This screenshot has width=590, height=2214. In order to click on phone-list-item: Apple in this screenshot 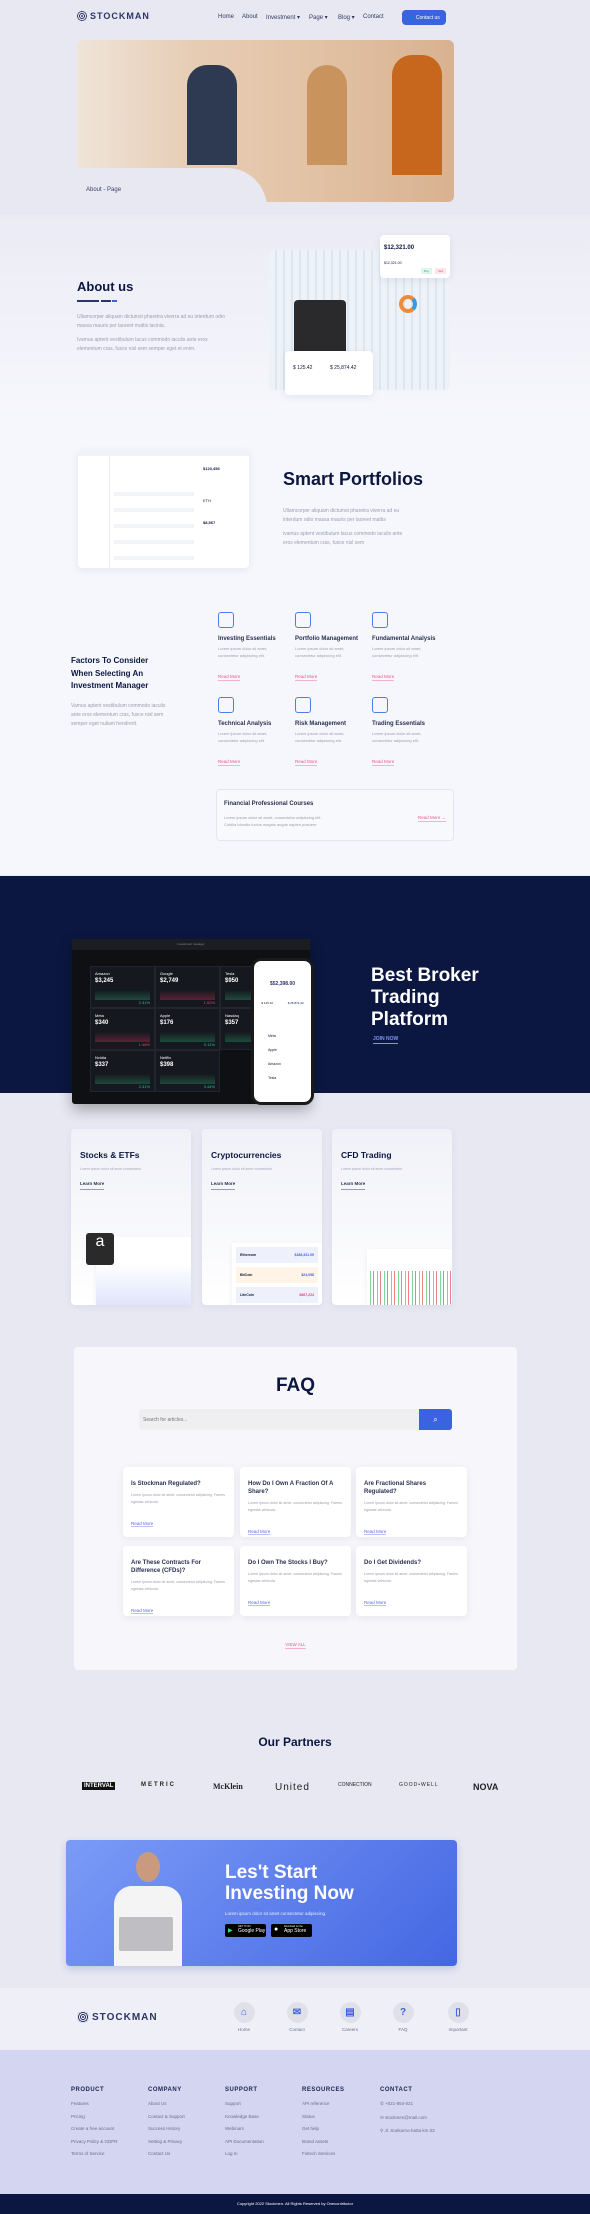, I will do `click(289, 1050)`.